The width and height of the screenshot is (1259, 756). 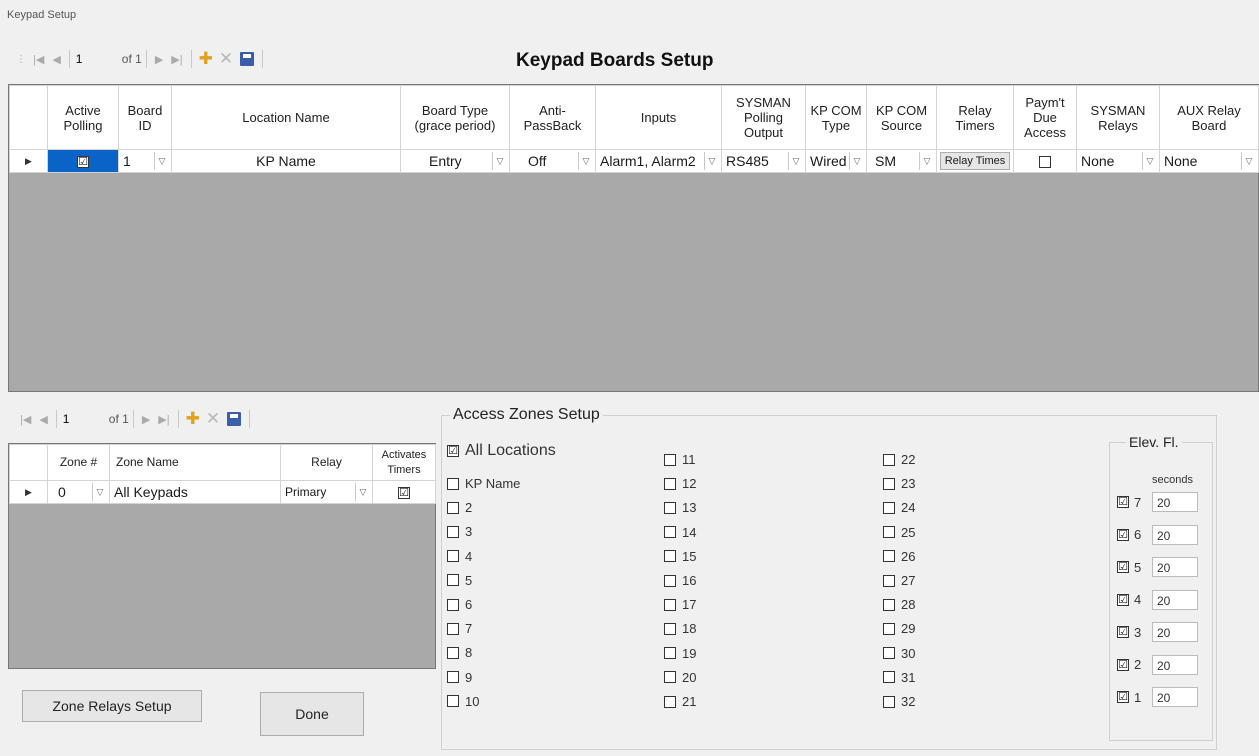 What do you see at coordinates (901, 117) in the screenshot?
I see `col-com-source: KP COM Source` at bounding box center [901, 117].